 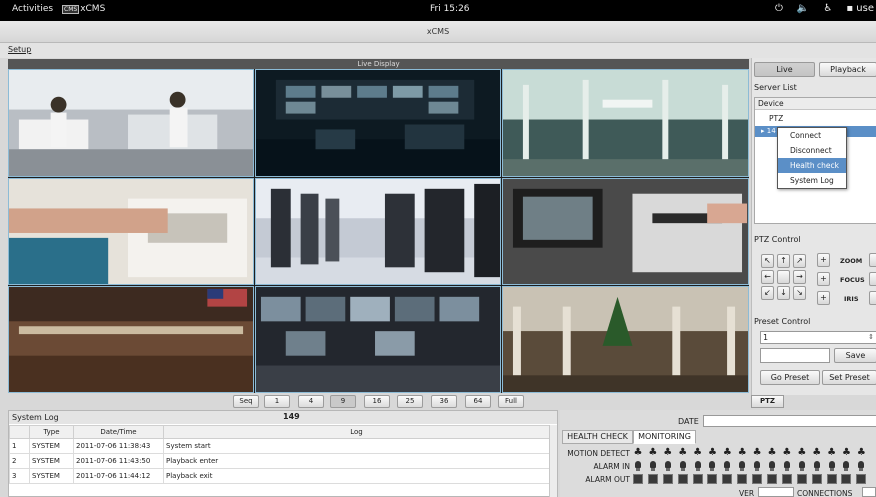 What do you see at coordinates (51, 432) in the screenshot?
I see `log-col-type: Type` at bounding box center [51, 432].